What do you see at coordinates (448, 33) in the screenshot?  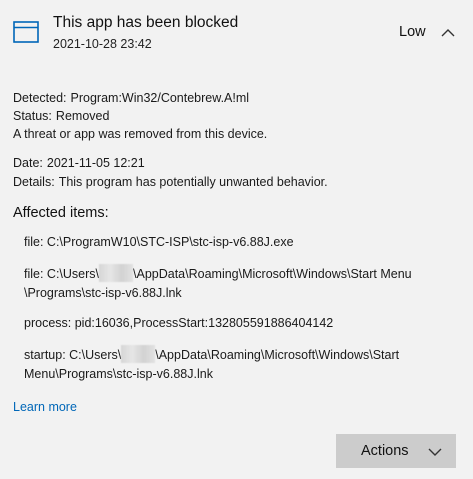 I see `chevron-up-icon` at bounding box center [448, 33].